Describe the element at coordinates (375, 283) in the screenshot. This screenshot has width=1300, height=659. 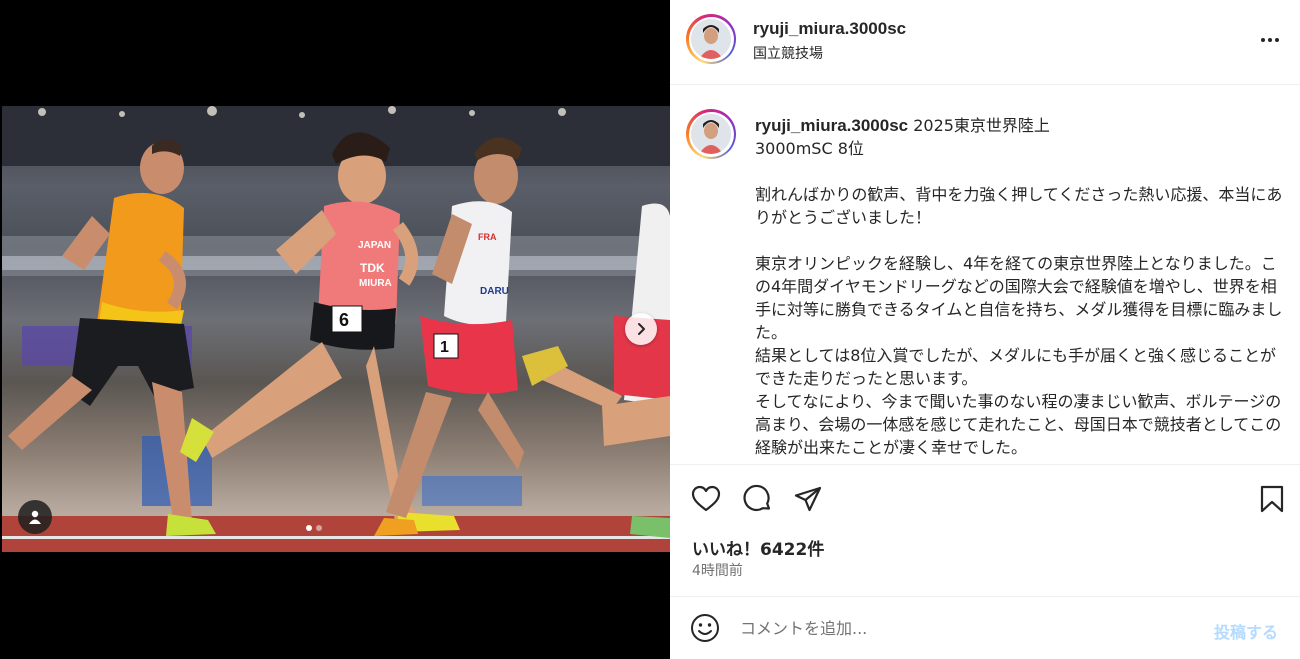
I see `jersey-text-miura: MIURA` at that location.